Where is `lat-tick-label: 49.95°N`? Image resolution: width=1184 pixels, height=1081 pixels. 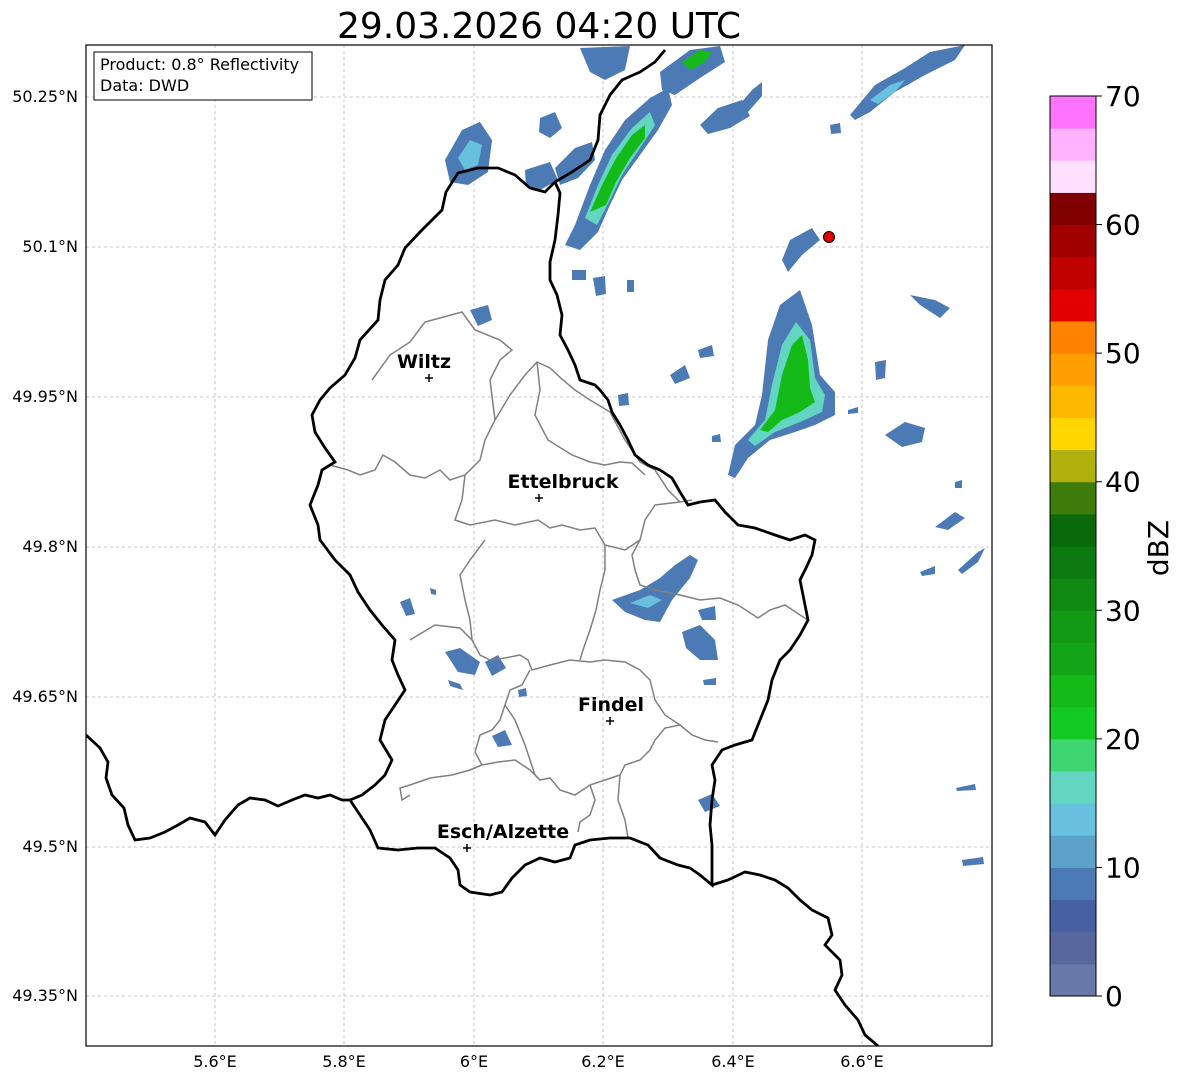 lat-tick-label: 49.95°N is located at coordinates (45, 396).